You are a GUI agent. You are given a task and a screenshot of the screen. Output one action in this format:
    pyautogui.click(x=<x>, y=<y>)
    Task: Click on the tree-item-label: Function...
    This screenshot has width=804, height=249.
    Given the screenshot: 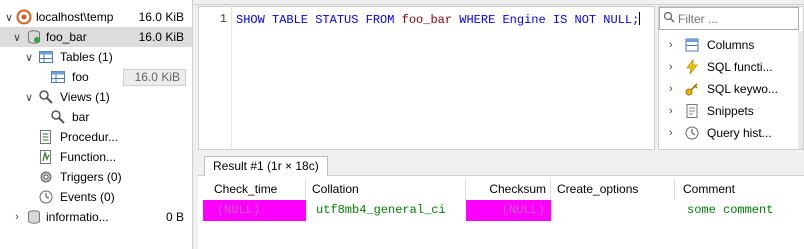 What is the action you would take?
    pyautogui.click(x=88, y=157)
    